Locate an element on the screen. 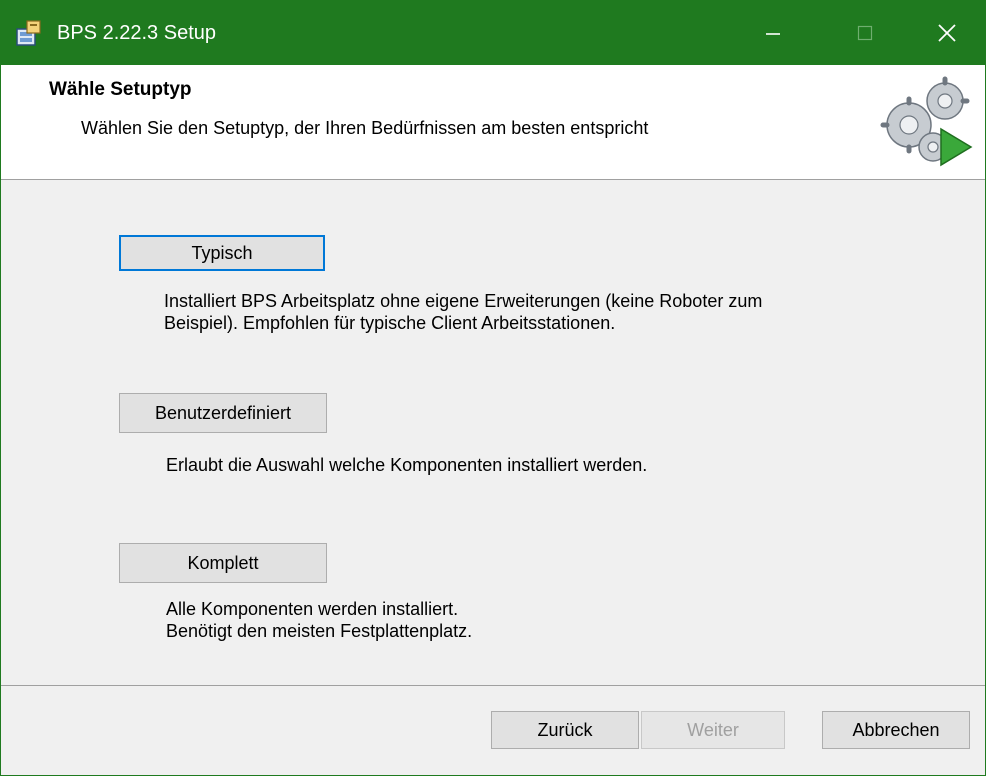 This screenshot has width=986, height=776. complete-description-line-2: Benötigt den meisten Festplattenplatz. is located at coordinates (319, 631).